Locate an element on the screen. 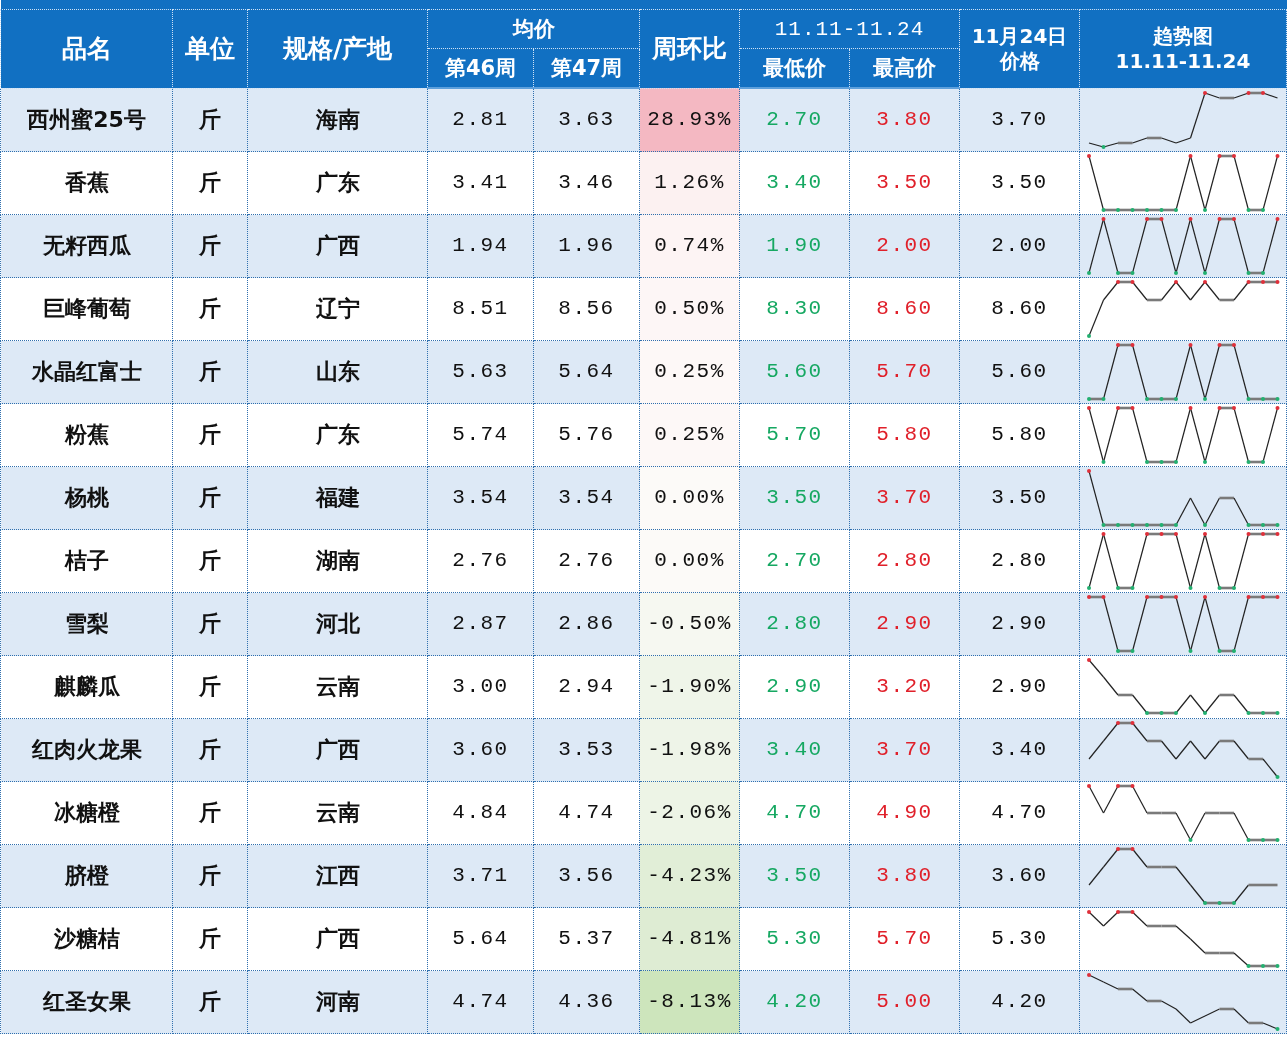  change-cell: 28.93% is located at coordinates (689, 120).